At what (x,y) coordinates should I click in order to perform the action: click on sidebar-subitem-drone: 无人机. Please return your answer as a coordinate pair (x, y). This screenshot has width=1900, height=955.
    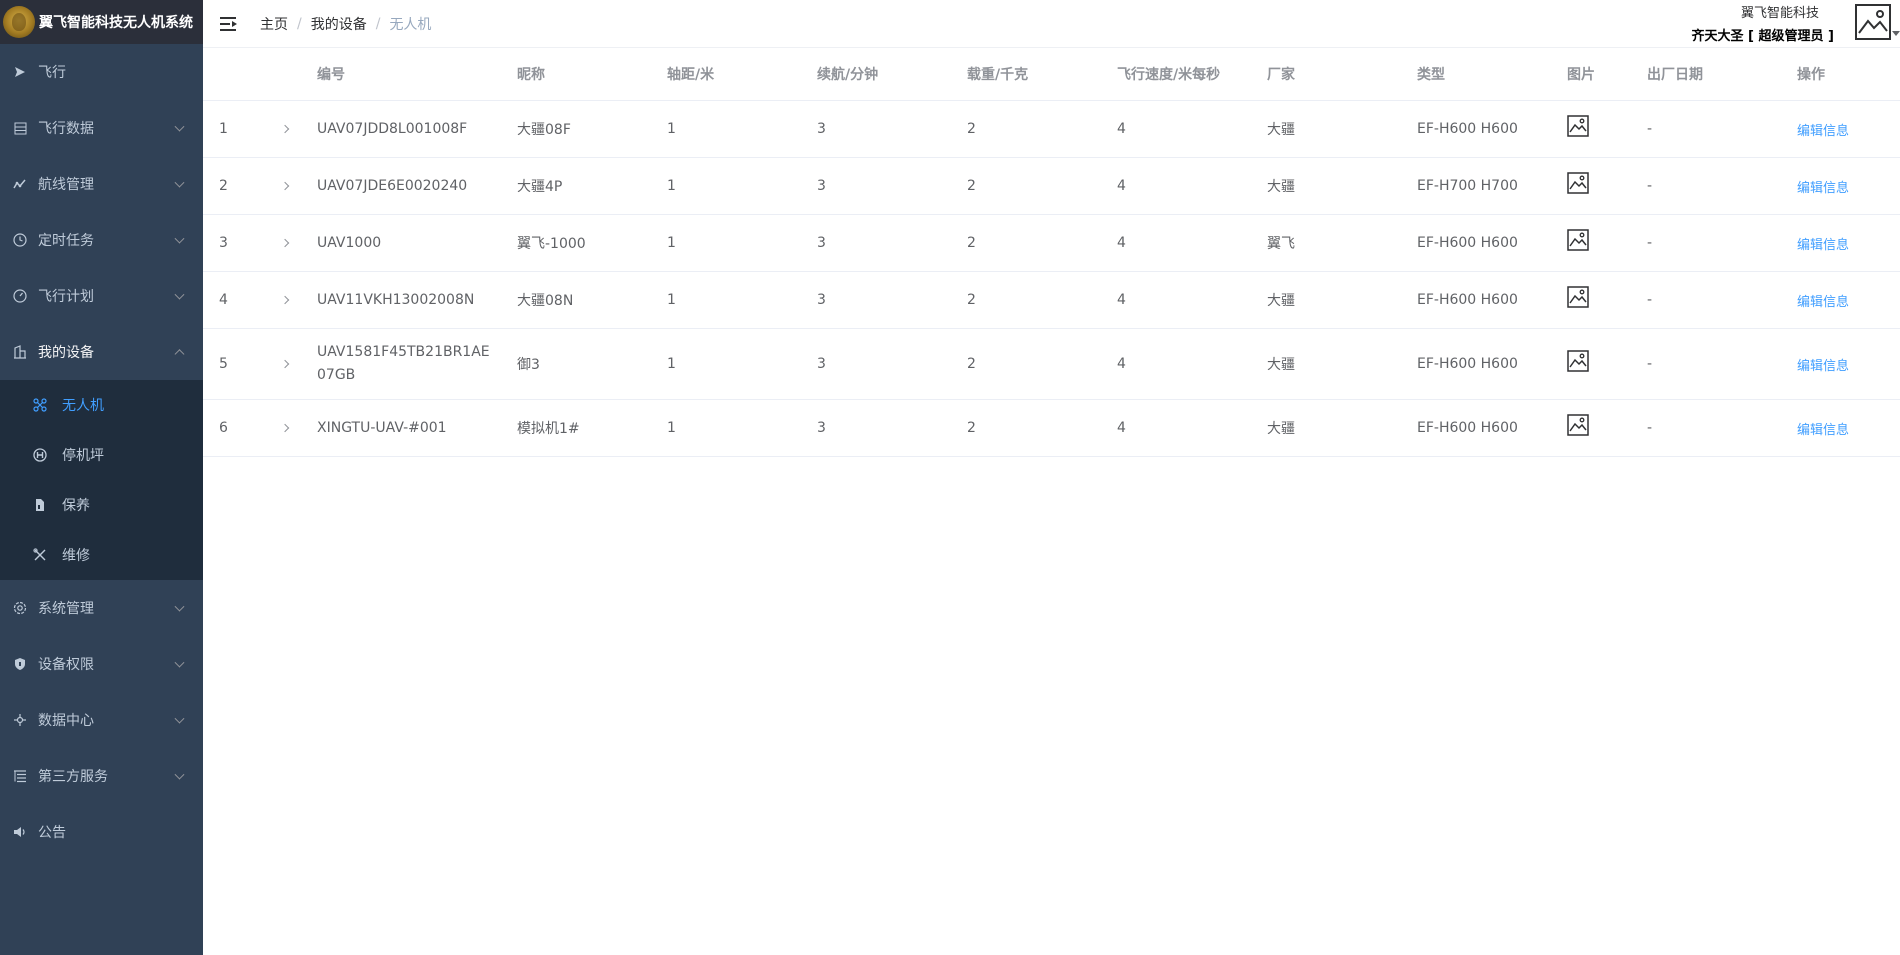
    Looking at the image, I should click on (101, 405).